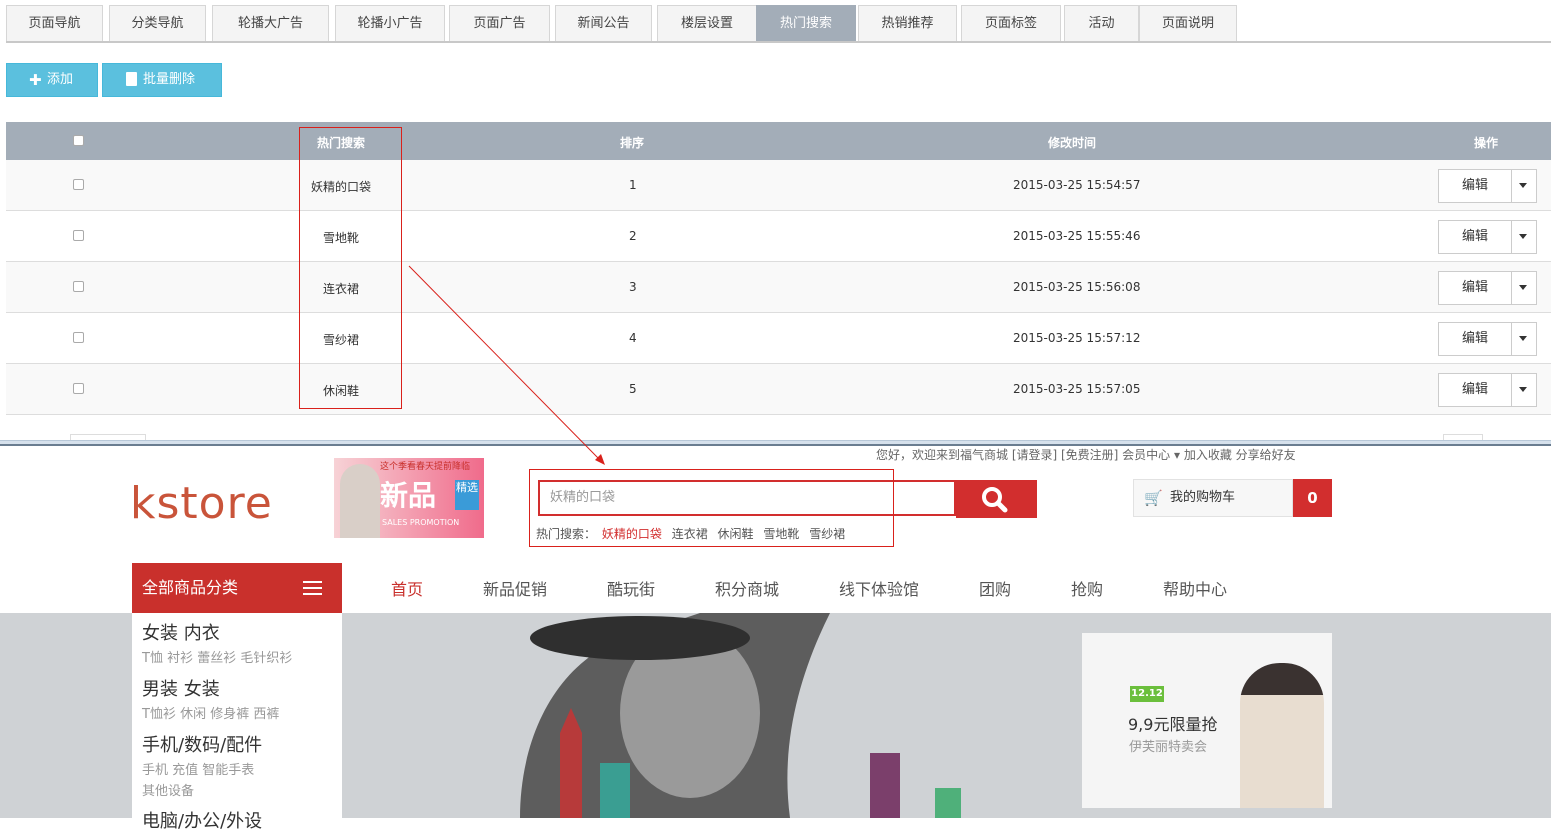 The width and height of the screenshot is (1551, 833). I want to click on nav-flash-sale: 抢购, so click(1087, 588).